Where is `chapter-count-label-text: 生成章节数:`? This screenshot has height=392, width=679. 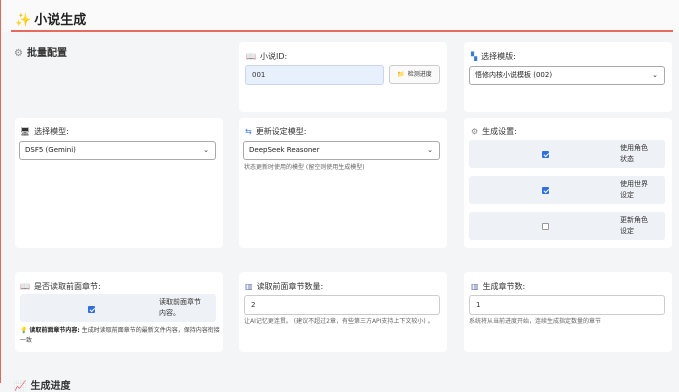 chapter-count-label-text: 生成章节数: is located at coordinates (504, 286).